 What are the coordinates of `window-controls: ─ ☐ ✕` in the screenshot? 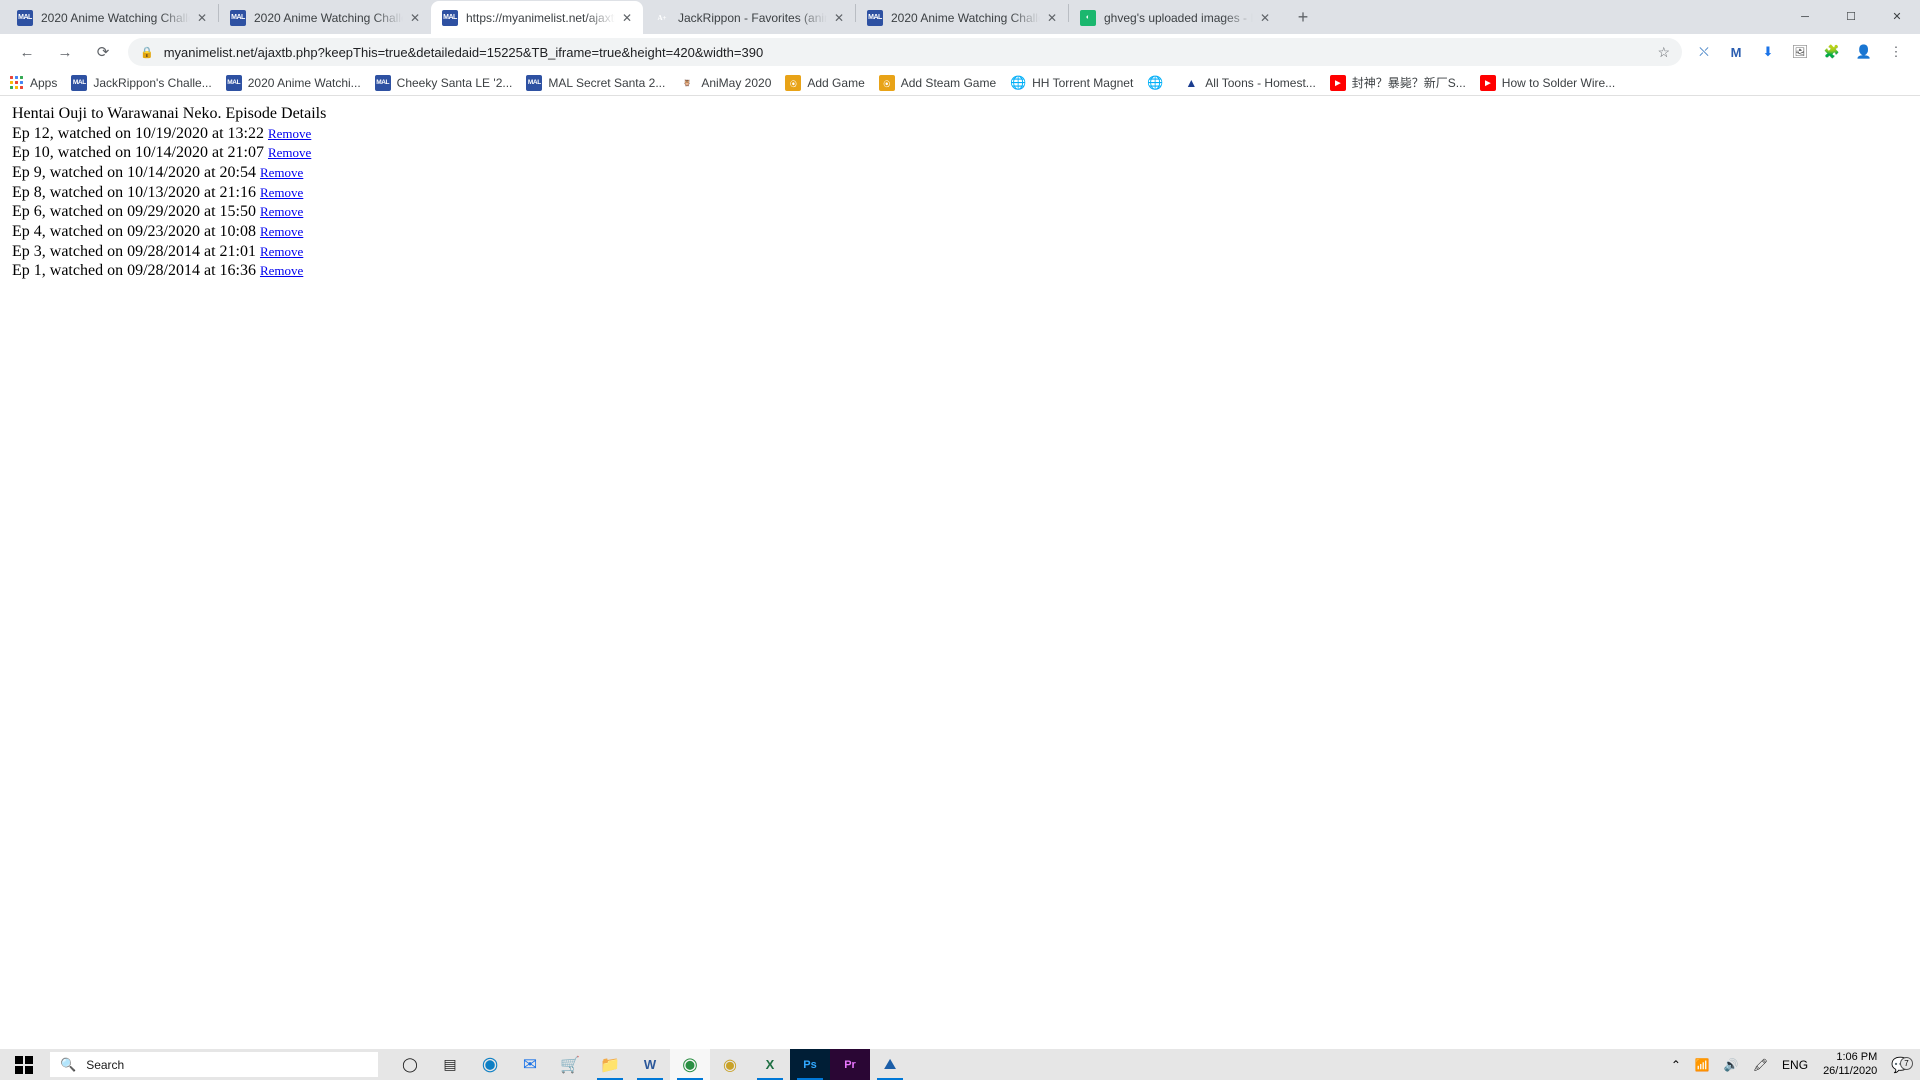 It's located at (1851, 16).